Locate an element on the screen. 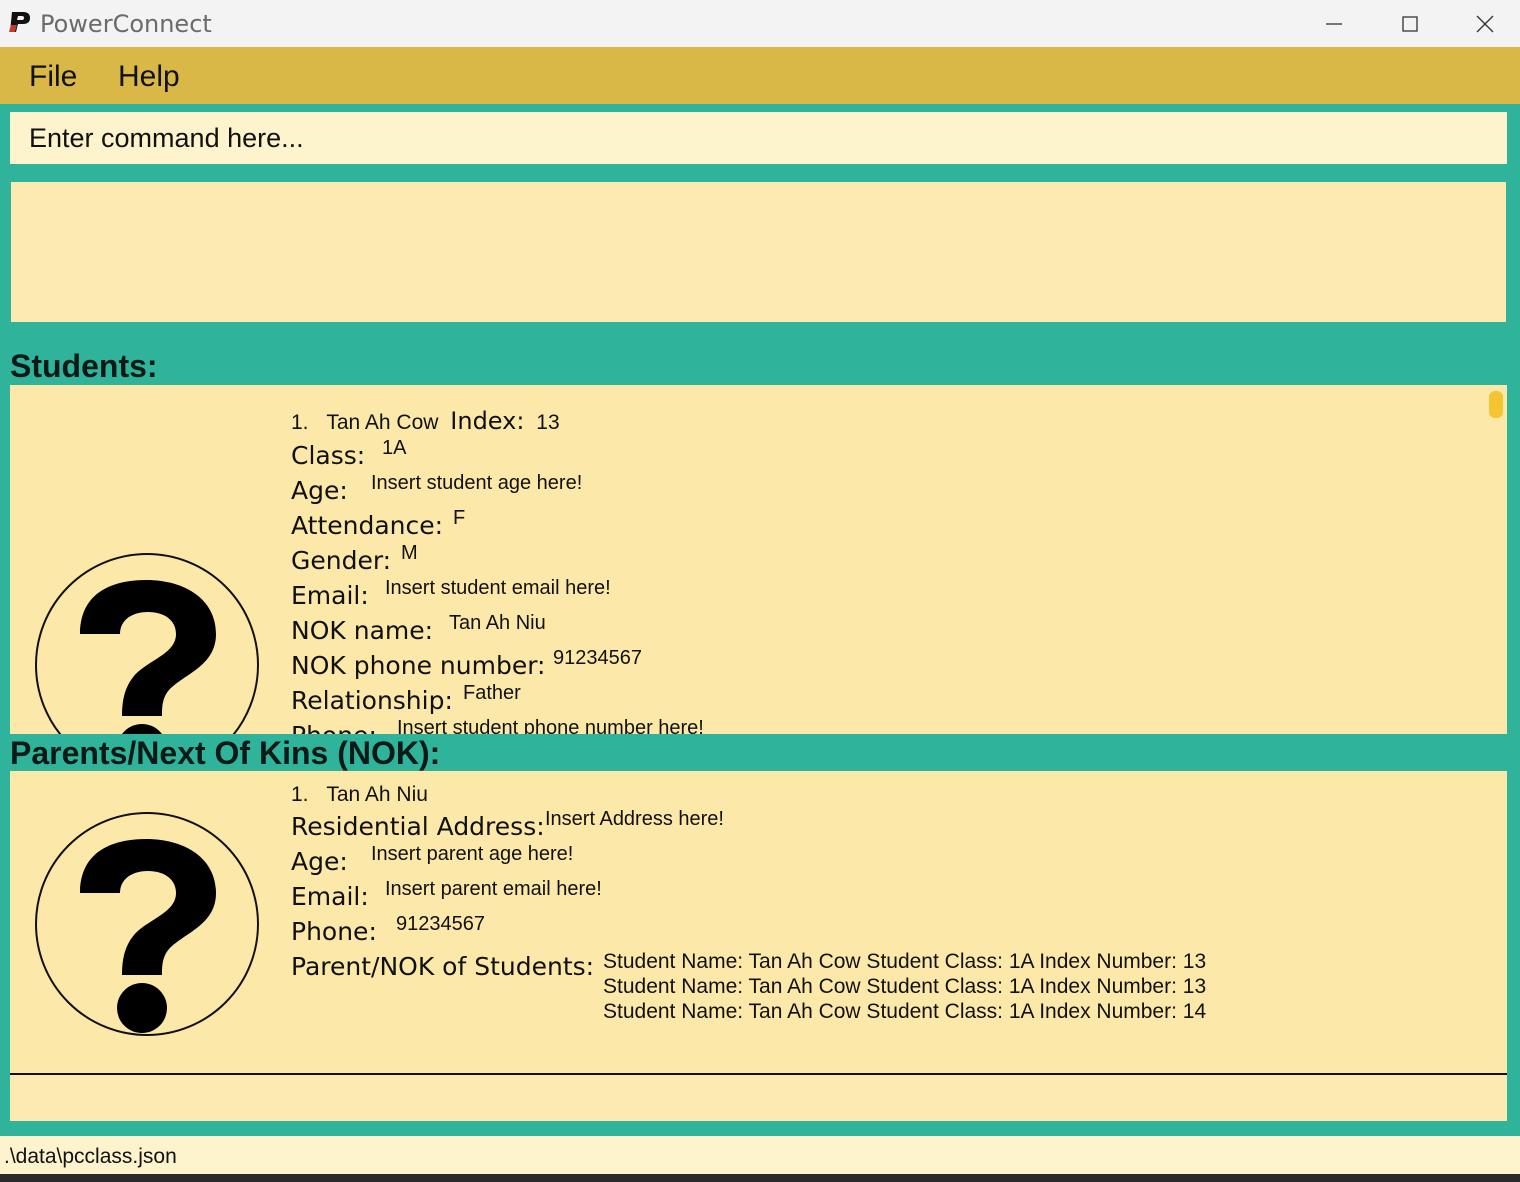  student-nok-name-value: Tan Ah Niu is located at coordinates (497, 623).